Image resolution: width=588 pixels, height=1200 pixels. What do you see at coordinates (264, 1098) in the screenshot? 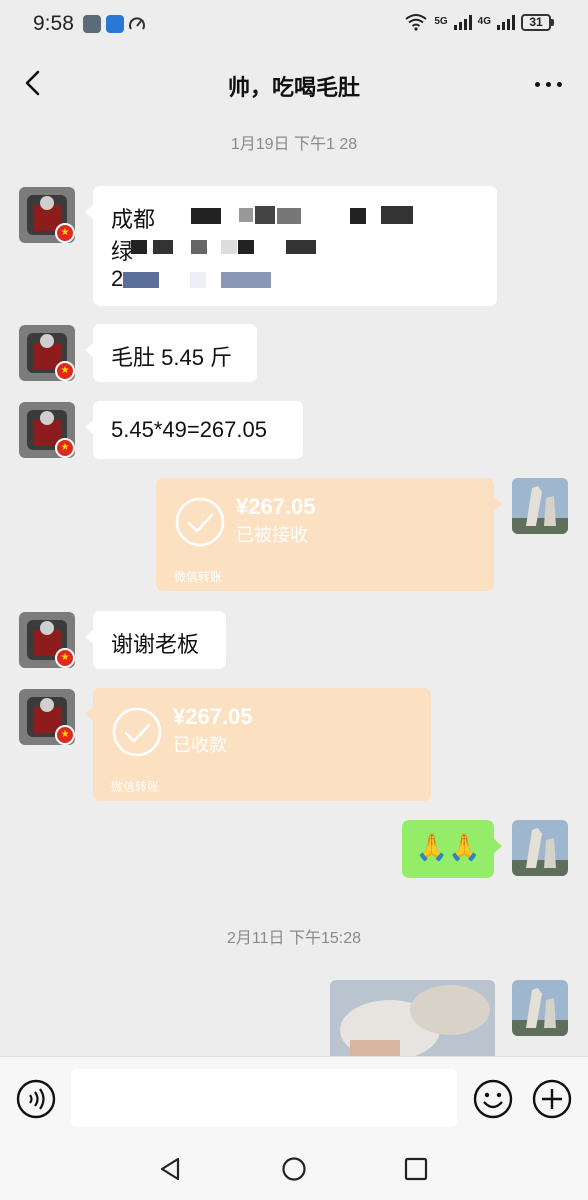
I see `message-input` at bounding box center [264, 1098].